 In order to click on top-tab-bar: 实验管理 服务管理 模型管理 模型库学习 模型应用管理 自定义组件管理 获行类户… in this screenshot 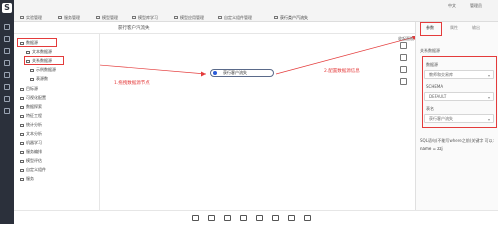, I will do `click(256, 11)`.